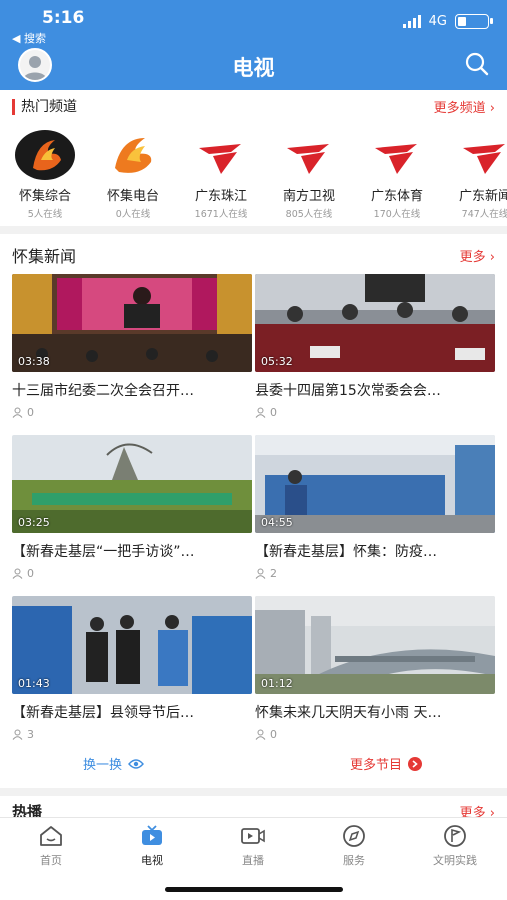 The width and height of the screenshot is (507, 900). Describe the element at coordinates (253, 811) in the screenshot. I see `hot-section-header: 热播 更多 ›` at that location.